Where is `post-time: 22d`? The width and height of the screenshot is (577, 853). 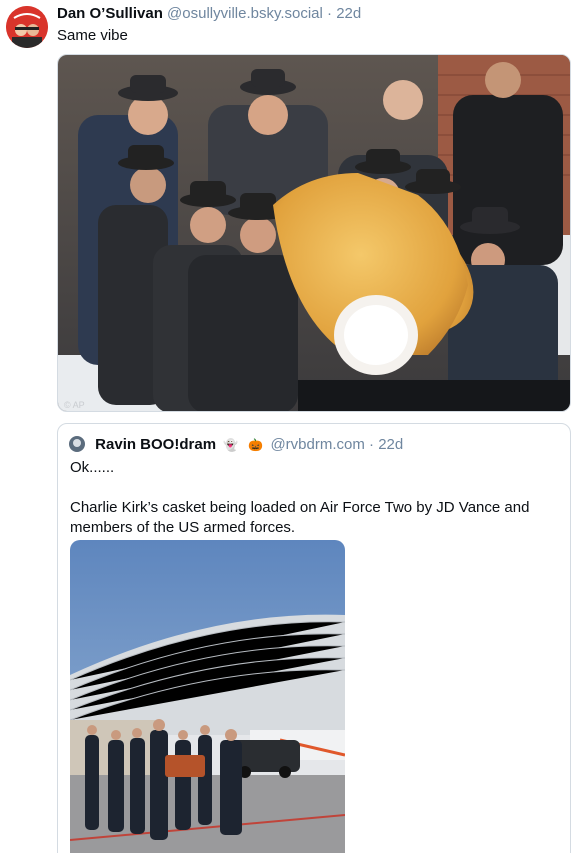 post-time: 22d is located at coordinates (348, 13).